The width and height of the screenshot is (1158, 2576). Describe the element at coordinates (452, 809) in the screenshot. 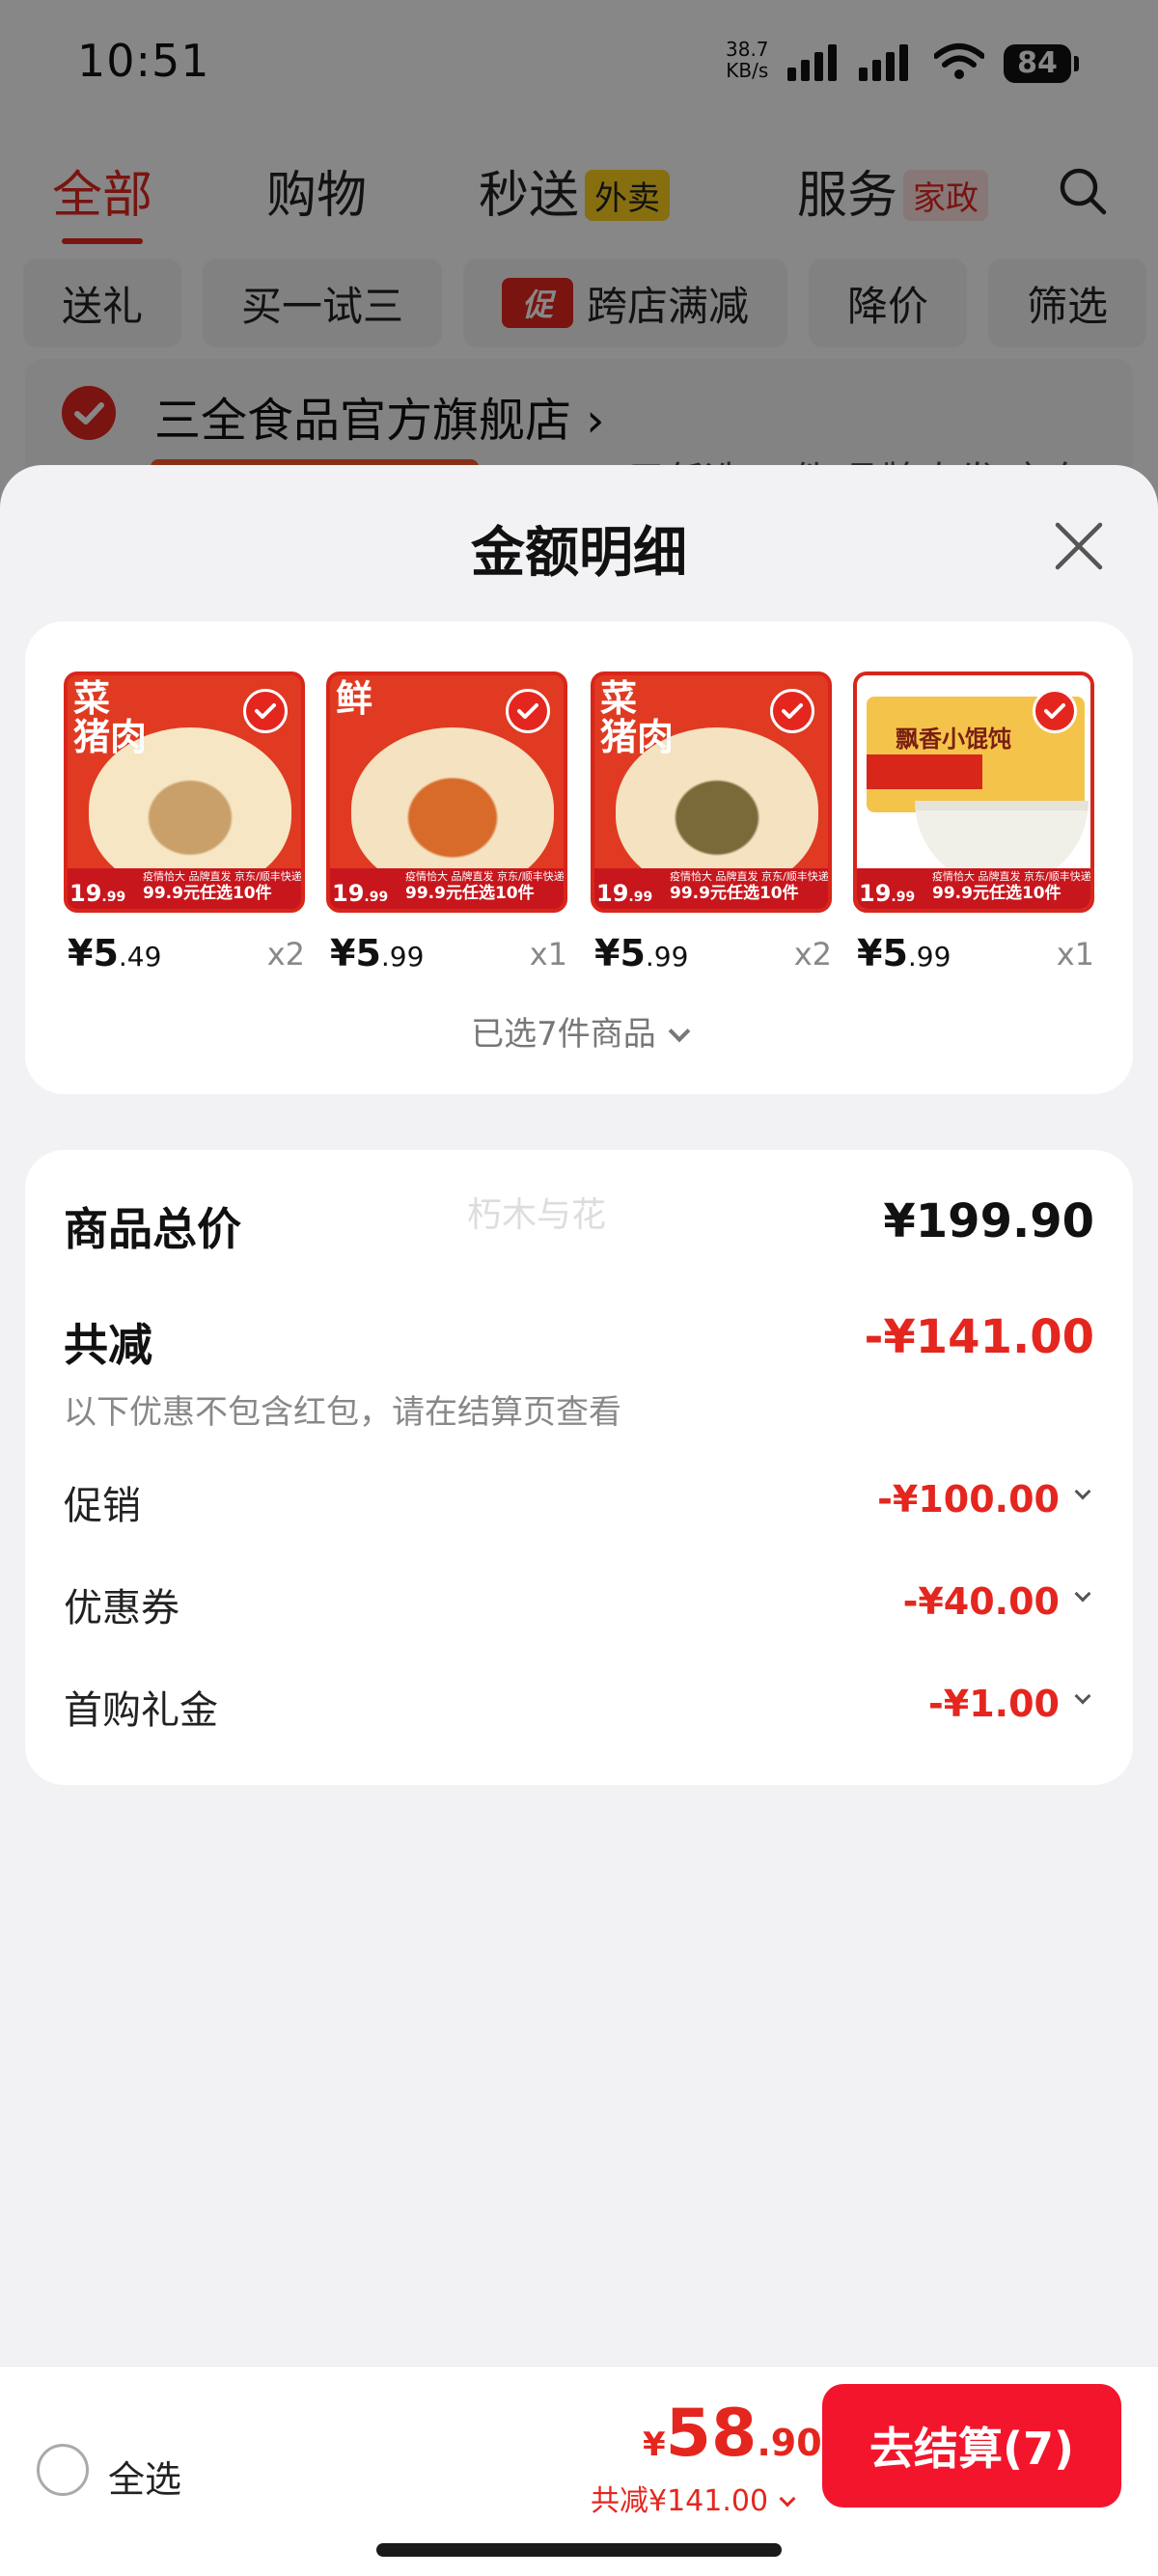

I see `dumpling-image` at that location.